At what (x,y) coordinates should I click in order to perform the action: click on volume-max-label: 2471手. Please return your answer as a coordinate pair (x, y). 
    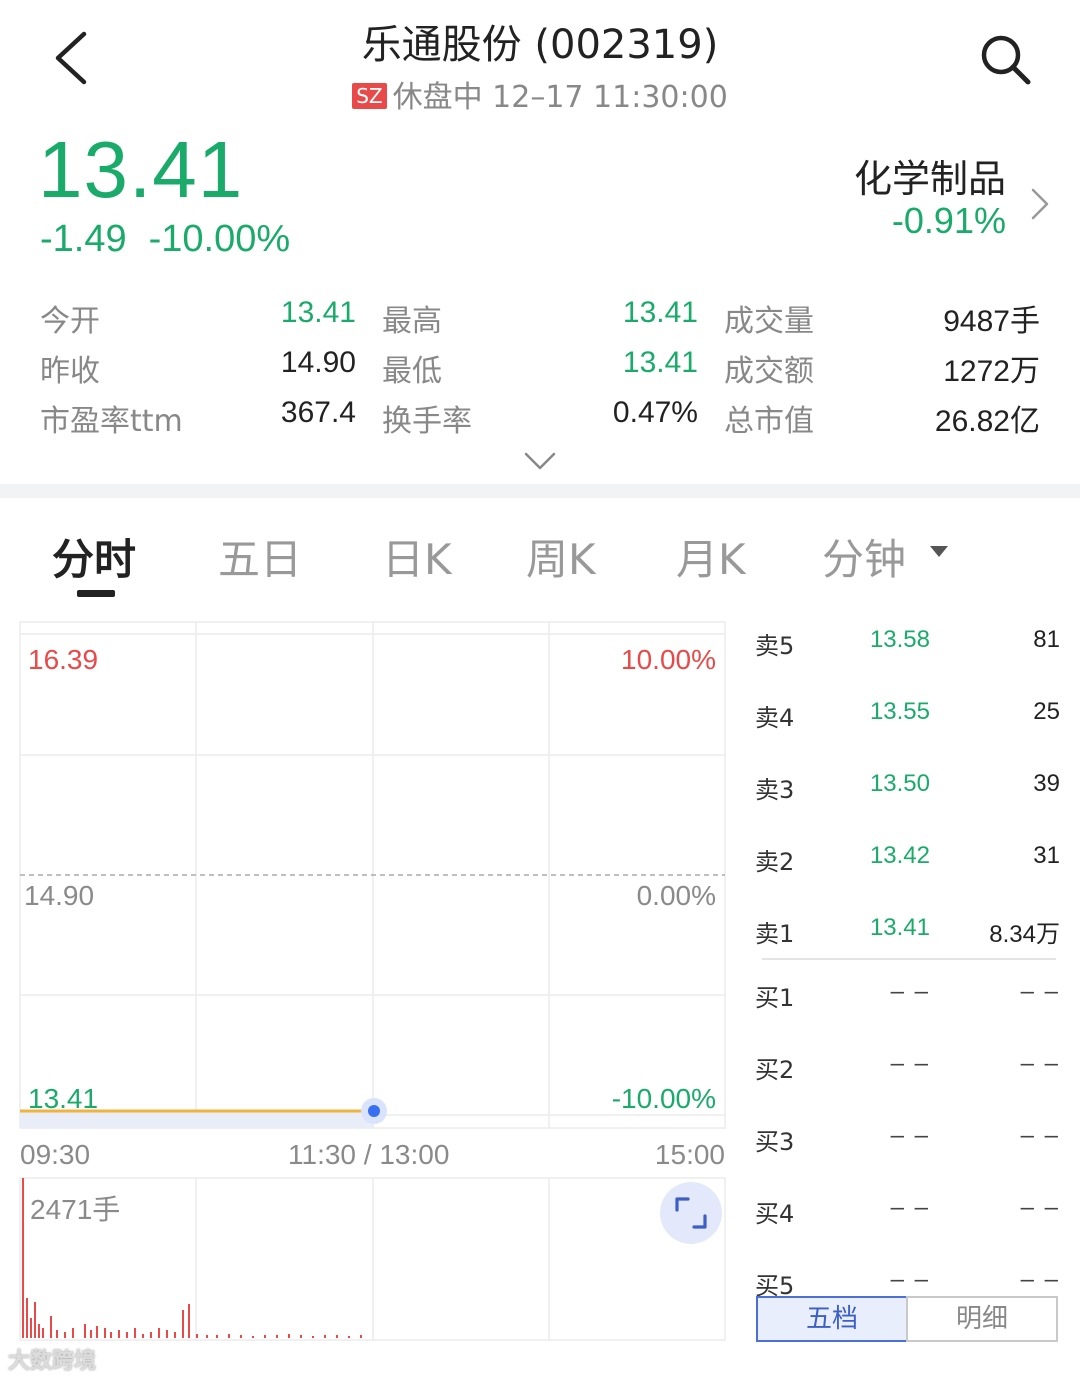
    Looking at the image, I should click on (75, 1209).